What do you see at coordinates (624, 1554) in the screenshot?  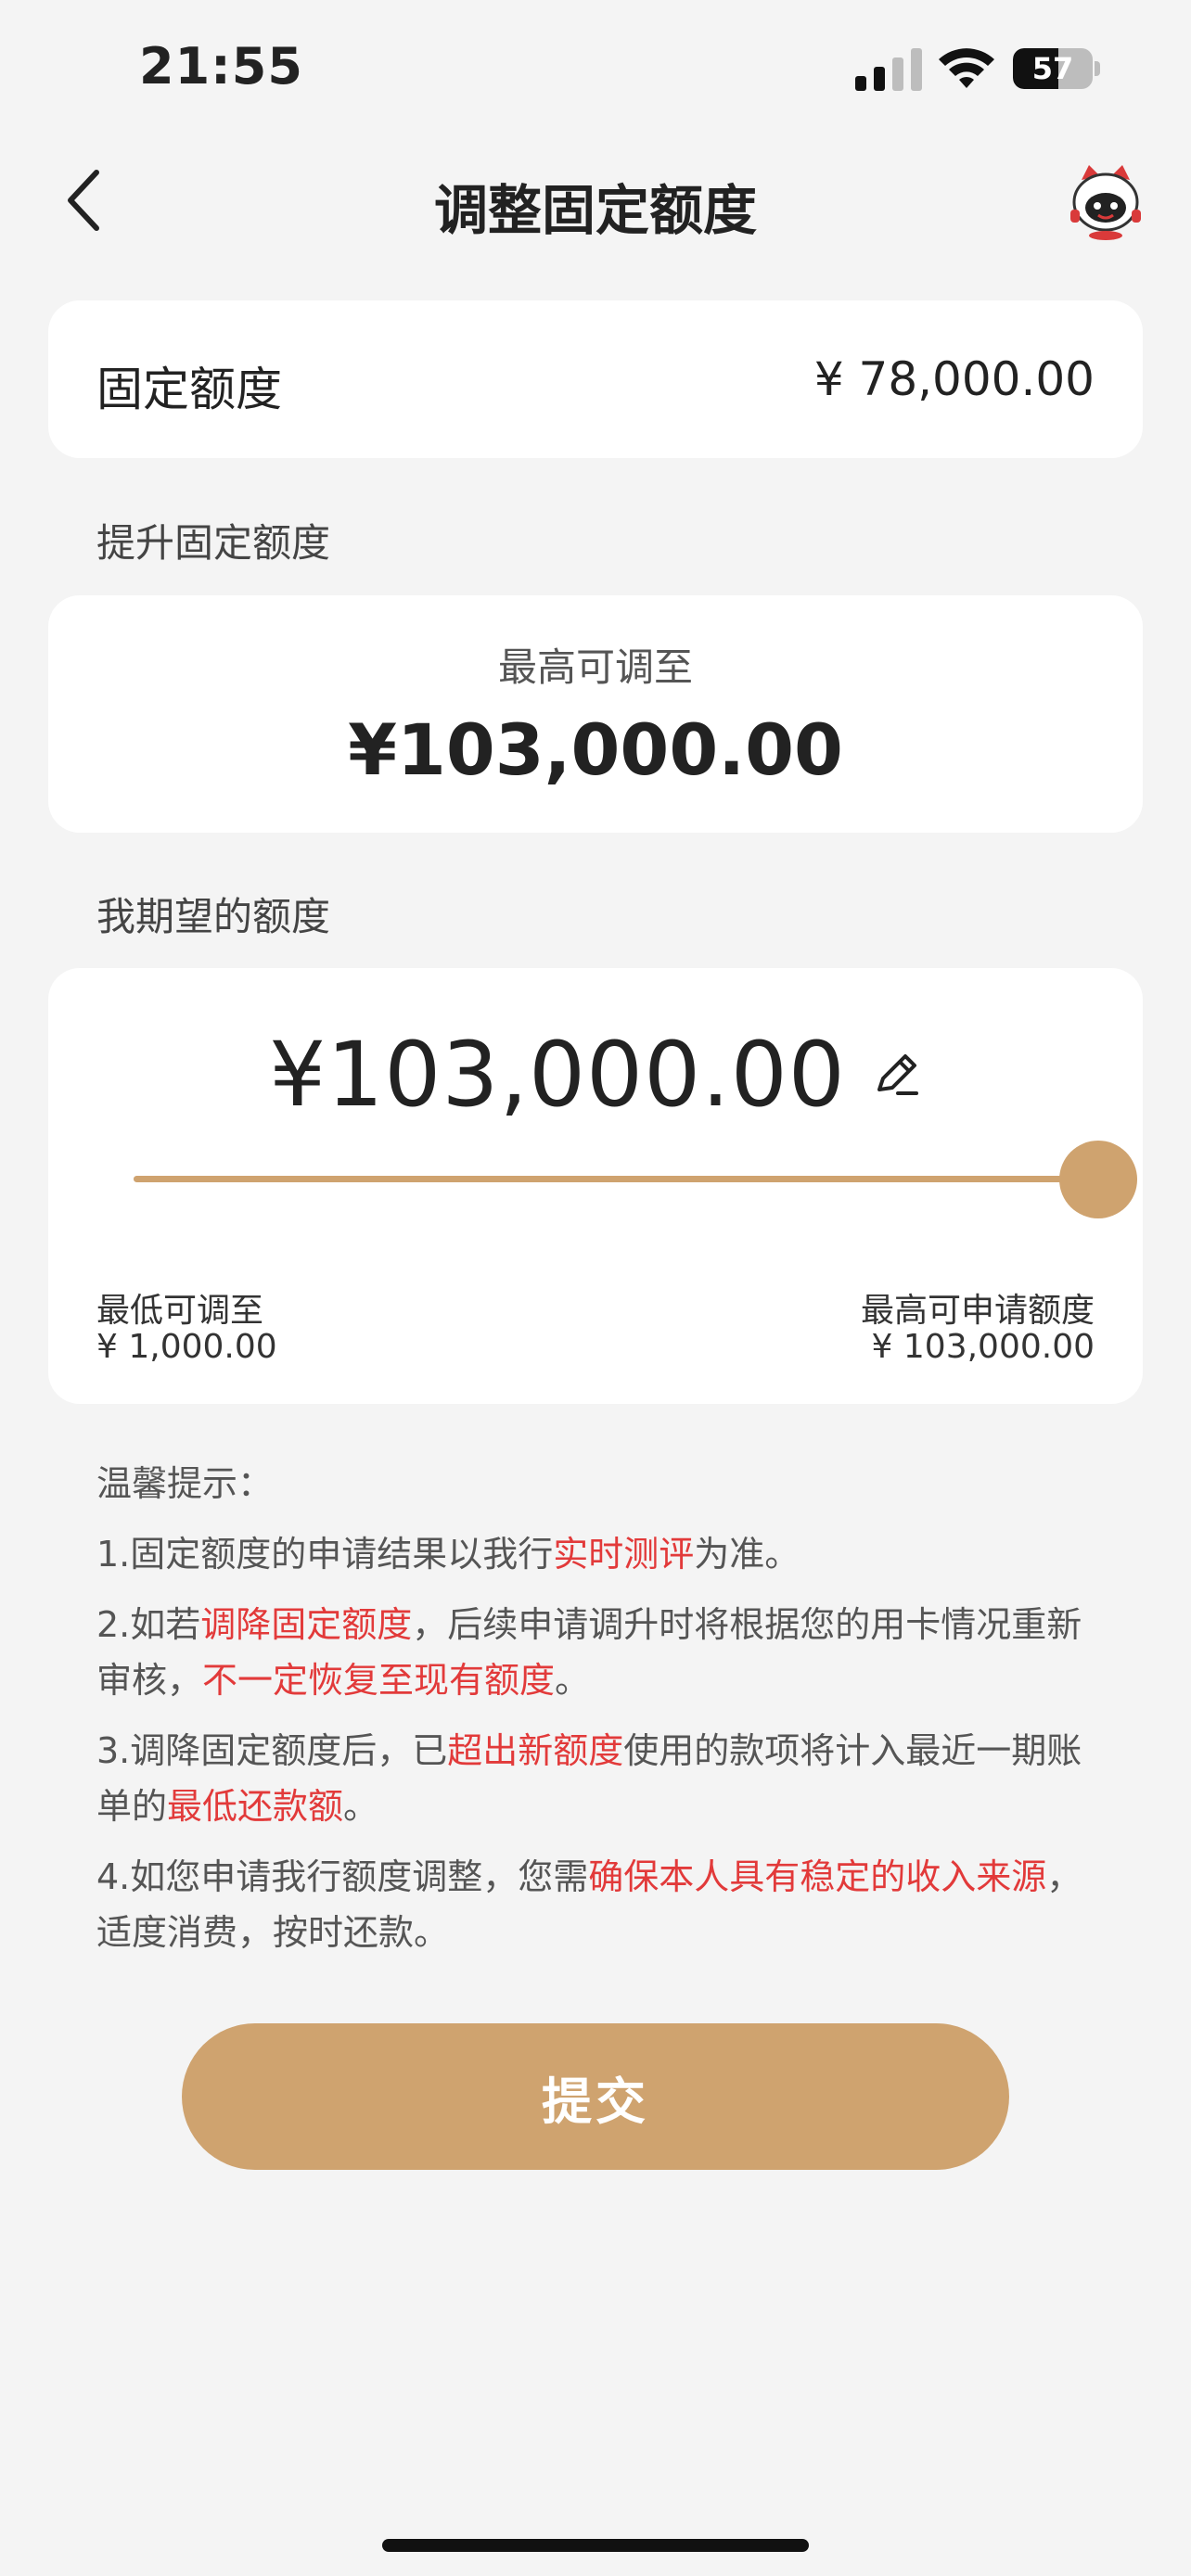 I see `tip-highlight: 实时测评` at bounding box center [624, 1554].